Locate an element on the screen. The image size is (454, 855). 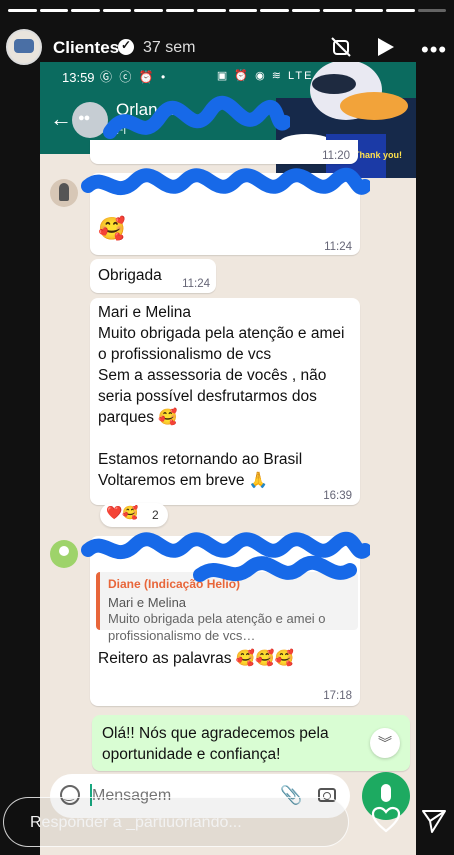
sticker-caption: Thank you! is located at coordinates (377, 155).